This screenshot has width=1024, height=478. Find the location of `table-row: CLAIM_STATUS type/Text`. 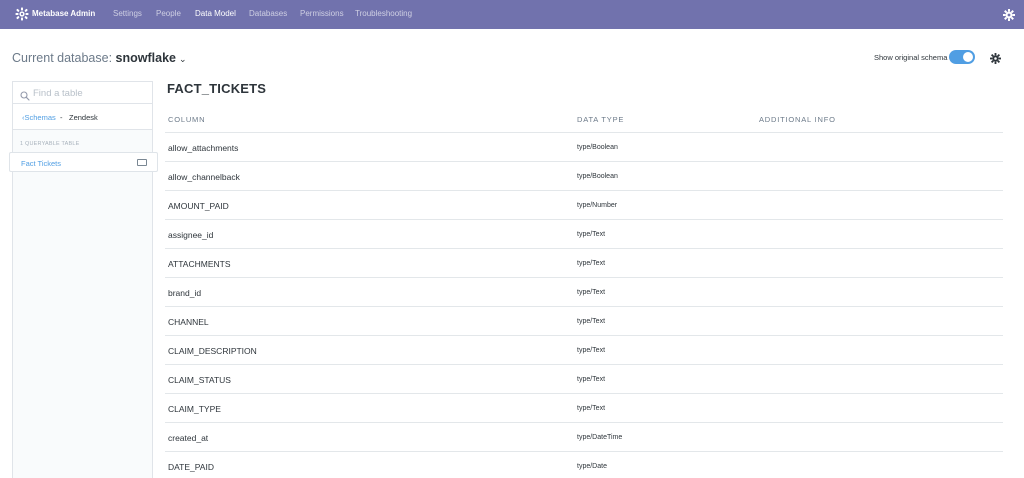

table-row: CLAIM_STATUS type/Text is located at coordinates (584, 379).